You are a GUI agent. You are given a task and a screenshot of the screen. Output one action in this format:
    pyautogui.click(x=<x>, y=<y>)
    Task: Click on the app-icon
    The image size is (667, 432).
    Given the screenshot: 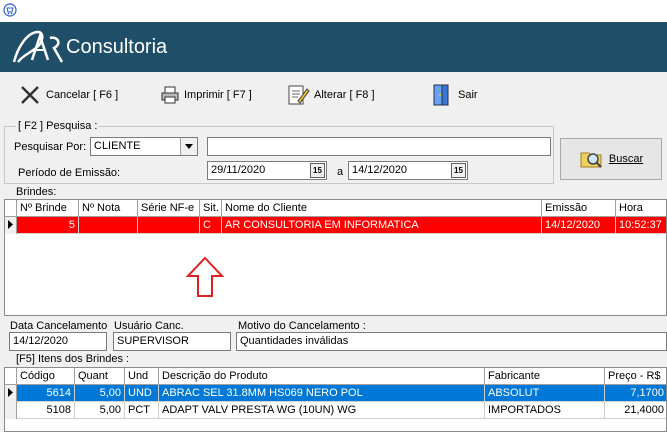 What is the action you would take?
    pyautogui.click(x=10, y=10)
    